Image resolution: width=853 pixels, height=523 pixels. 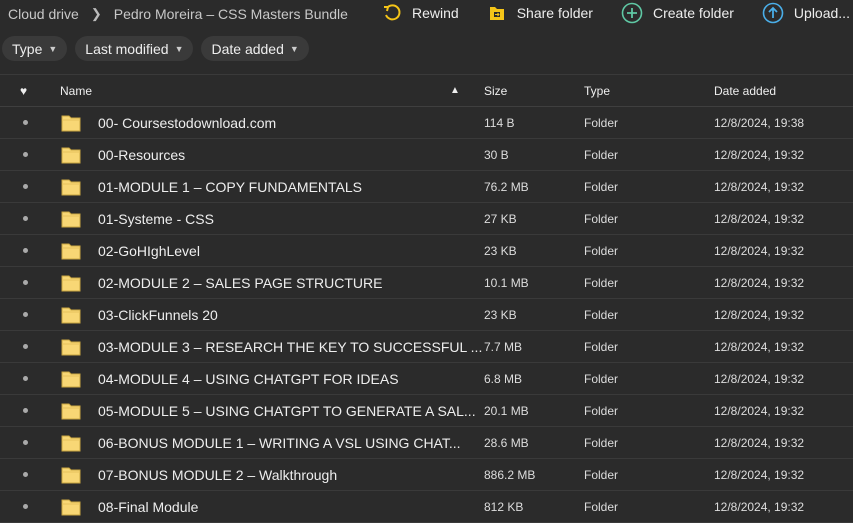 What do you see at coordinates (455, 90) in the screenshot?
I see `sort-ascending-icon: ▲` at bounding box center [455, 90].